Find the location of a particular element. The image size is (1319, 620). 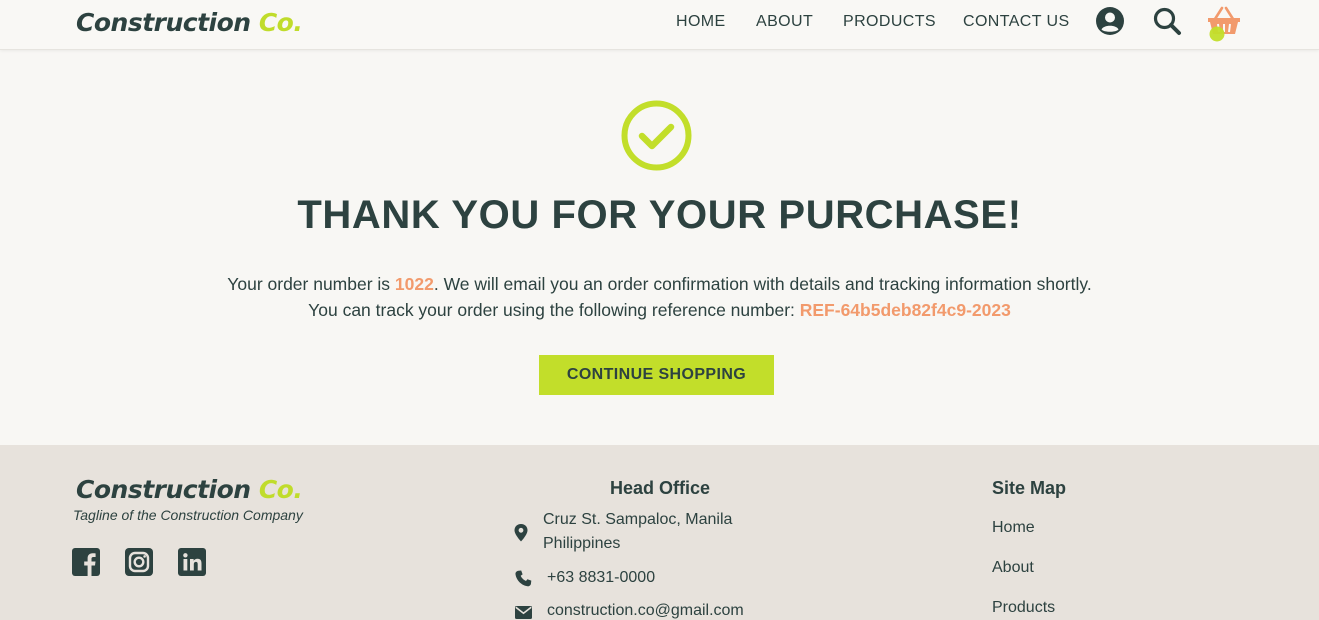

address-line-2: Philippines is located at coordinates (582, 543).